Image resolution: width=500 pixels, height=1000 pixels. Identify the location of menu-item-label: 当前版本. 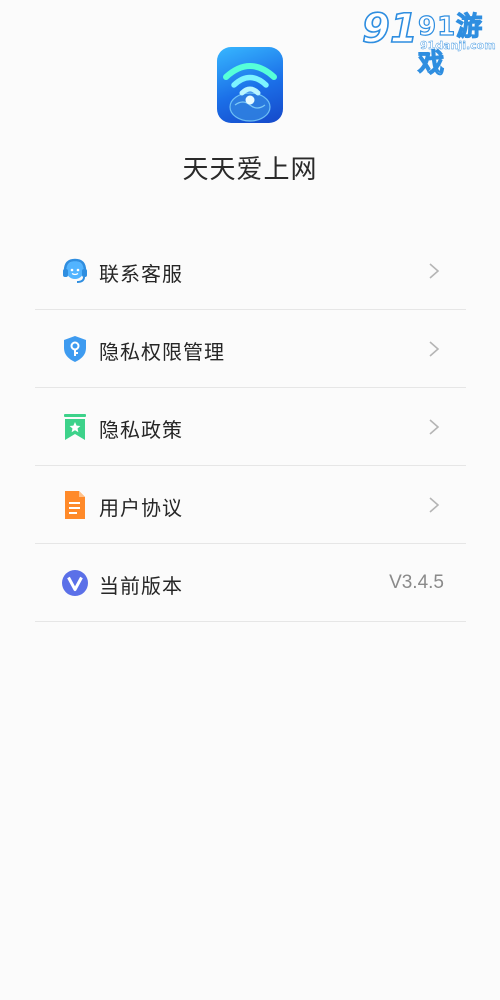
(141, 586).